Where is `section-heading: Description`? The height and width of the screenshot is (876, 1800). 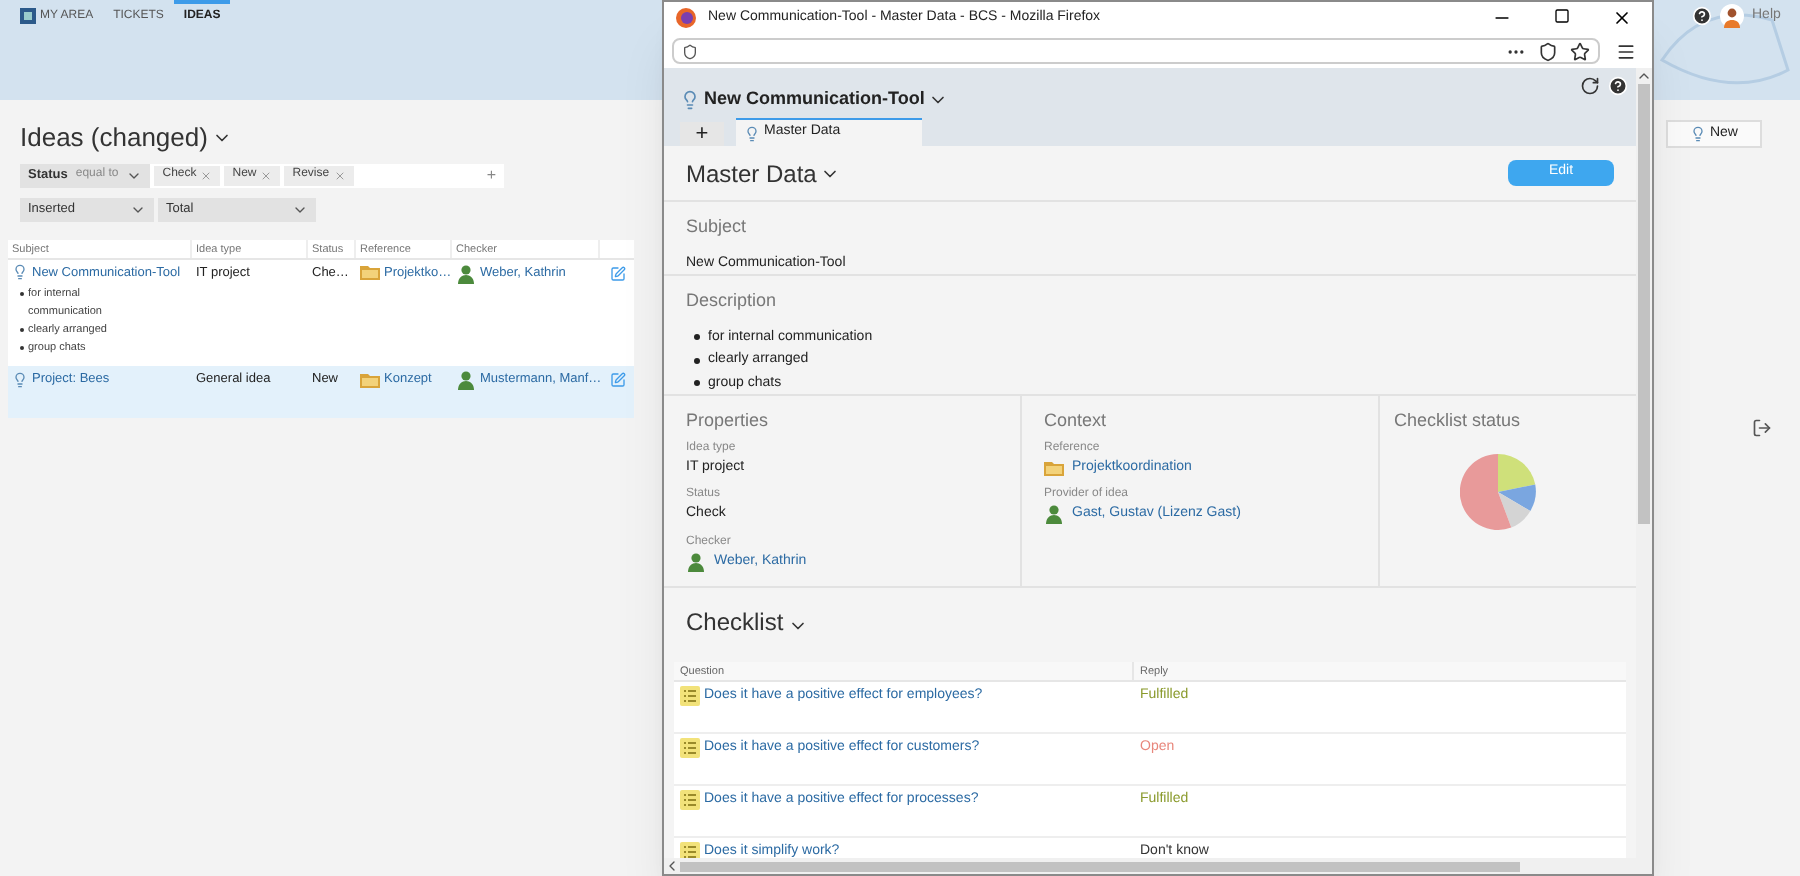 section-heading: Description is located at coordinates (732, 301).